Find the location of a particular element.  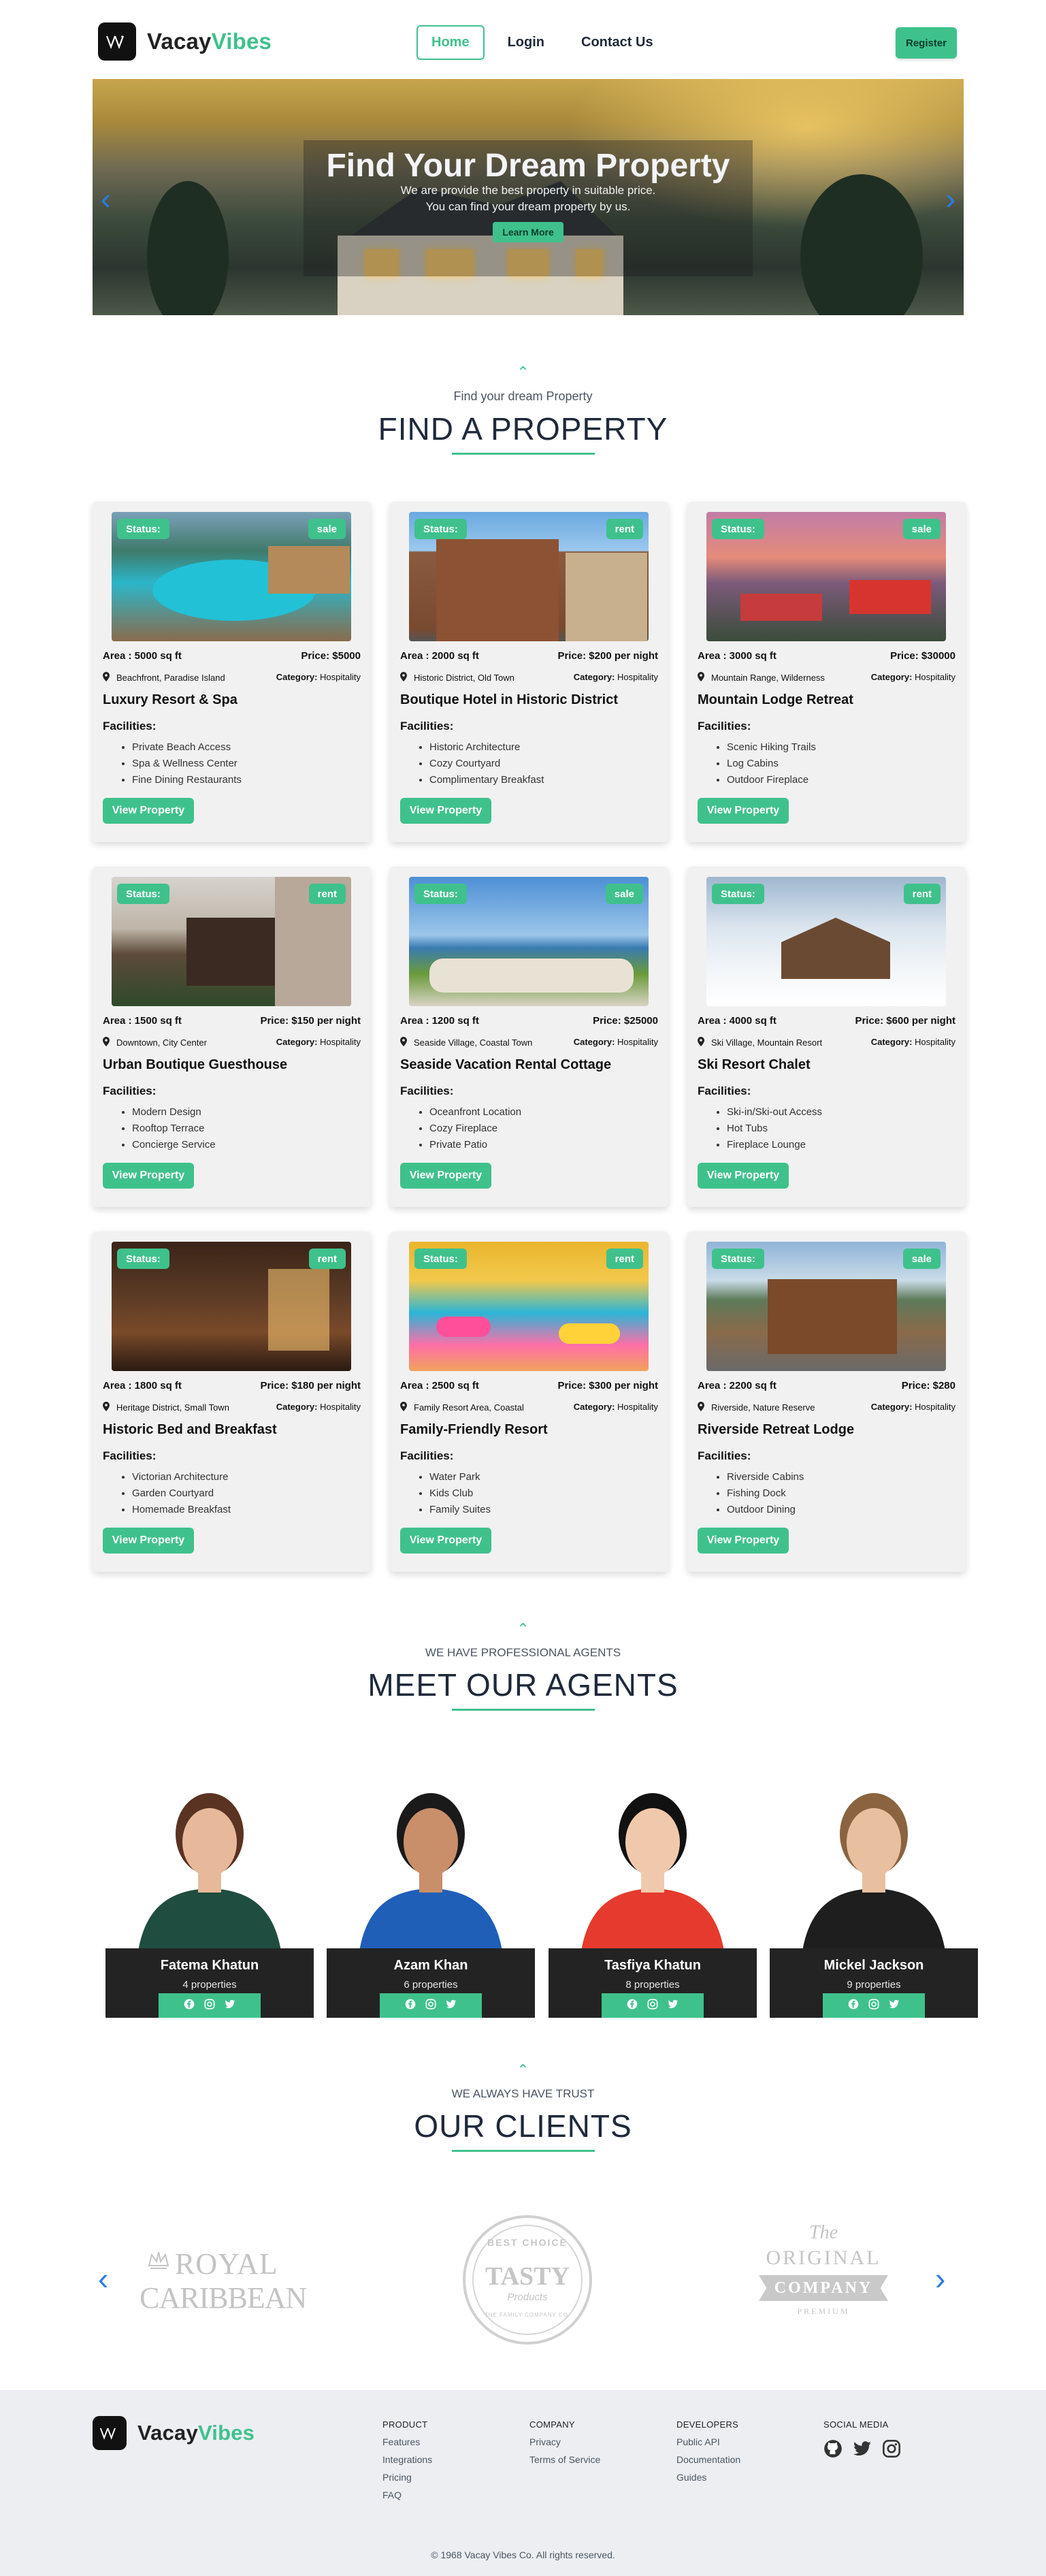

tasty-bottom-text: THE FAMILY COMPANY CO. is located at coordinates (527, 2315).